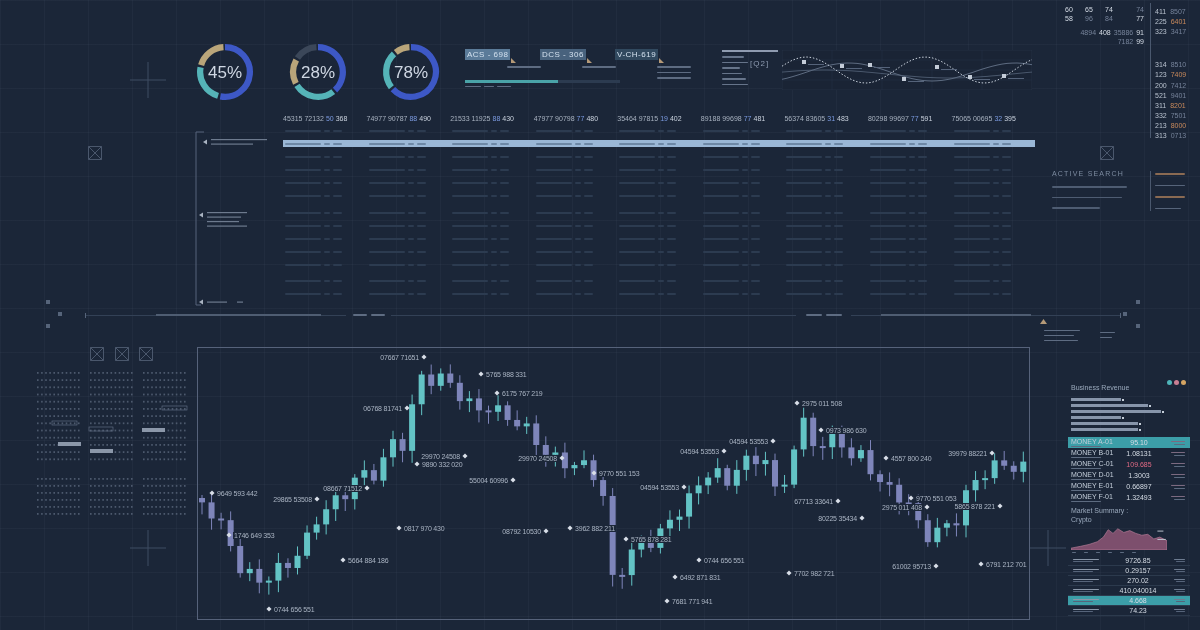 The width and height of the screenshot is (1200, 630). What do you see at coordinates (563, 54) in the screenshot?
I see `tag-label: DCS - 306` at bounding box center [563, 54].